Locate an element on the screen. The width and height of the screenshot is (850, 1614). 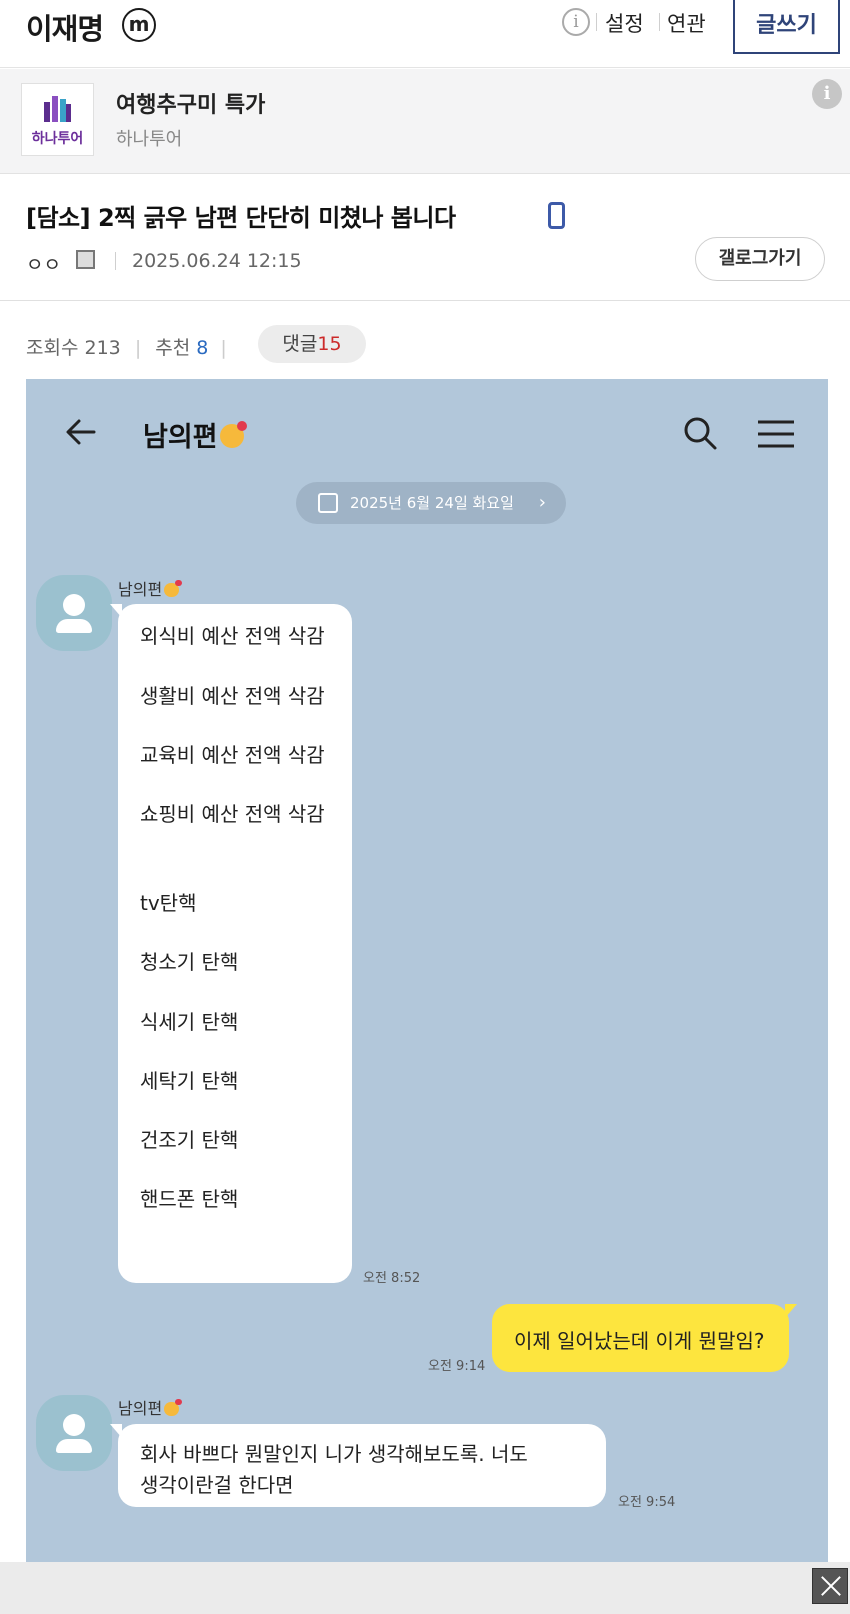
calendar-icon is located at coordinates (328, 503).